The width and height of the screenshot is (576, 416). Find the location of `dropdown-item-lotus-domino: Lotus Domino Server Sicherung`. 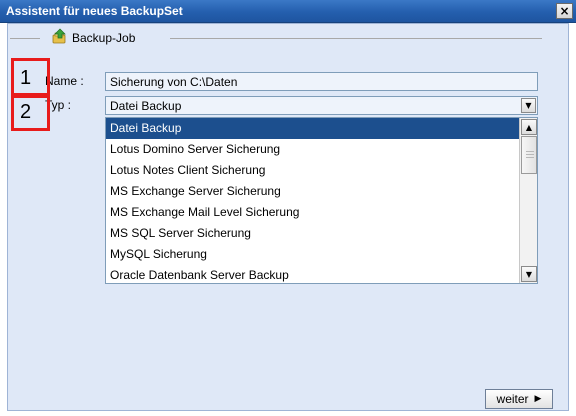

dropdown-item-lotus-domino: Lotus Domino Server Sicherung is located at coordinates (312, 149).